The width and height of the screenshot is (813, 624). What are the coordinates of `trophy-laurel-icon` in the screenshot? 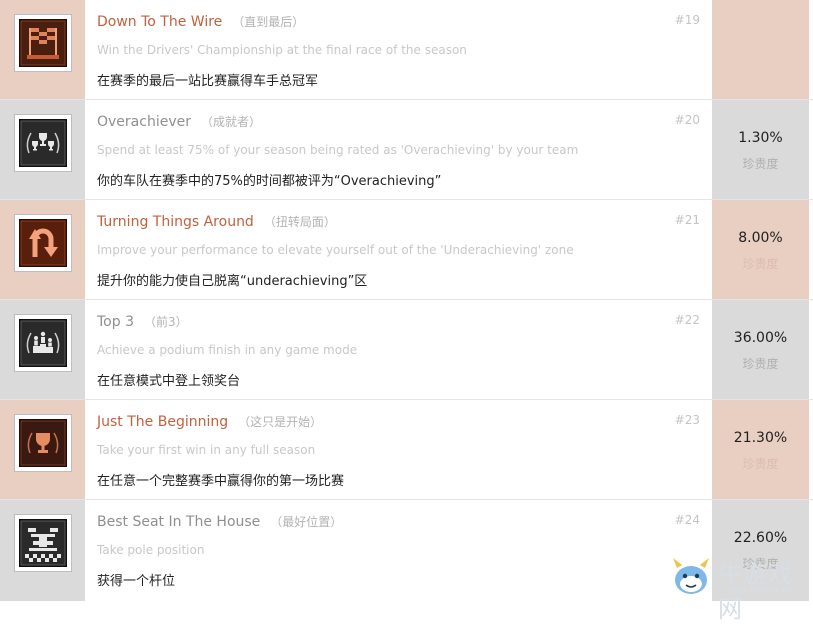 It's located at (43, 443).